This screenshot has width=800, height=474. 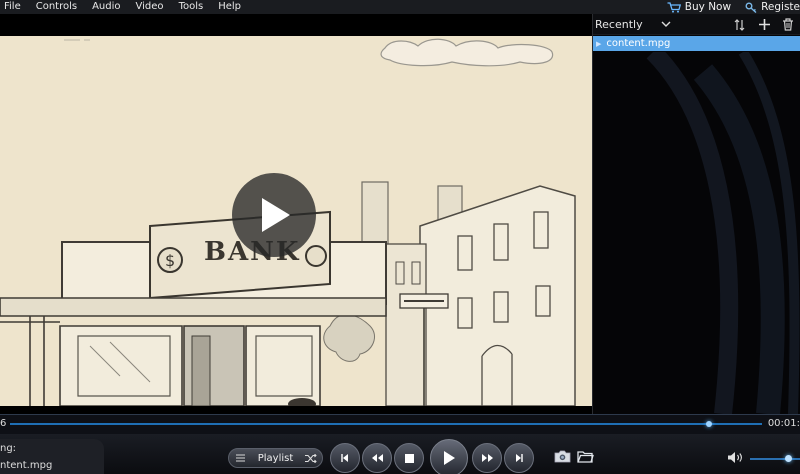 What do you see at coordinates (788, 458) in the screenshot?
I see `volume-handle` at bounding box center [788, 458].